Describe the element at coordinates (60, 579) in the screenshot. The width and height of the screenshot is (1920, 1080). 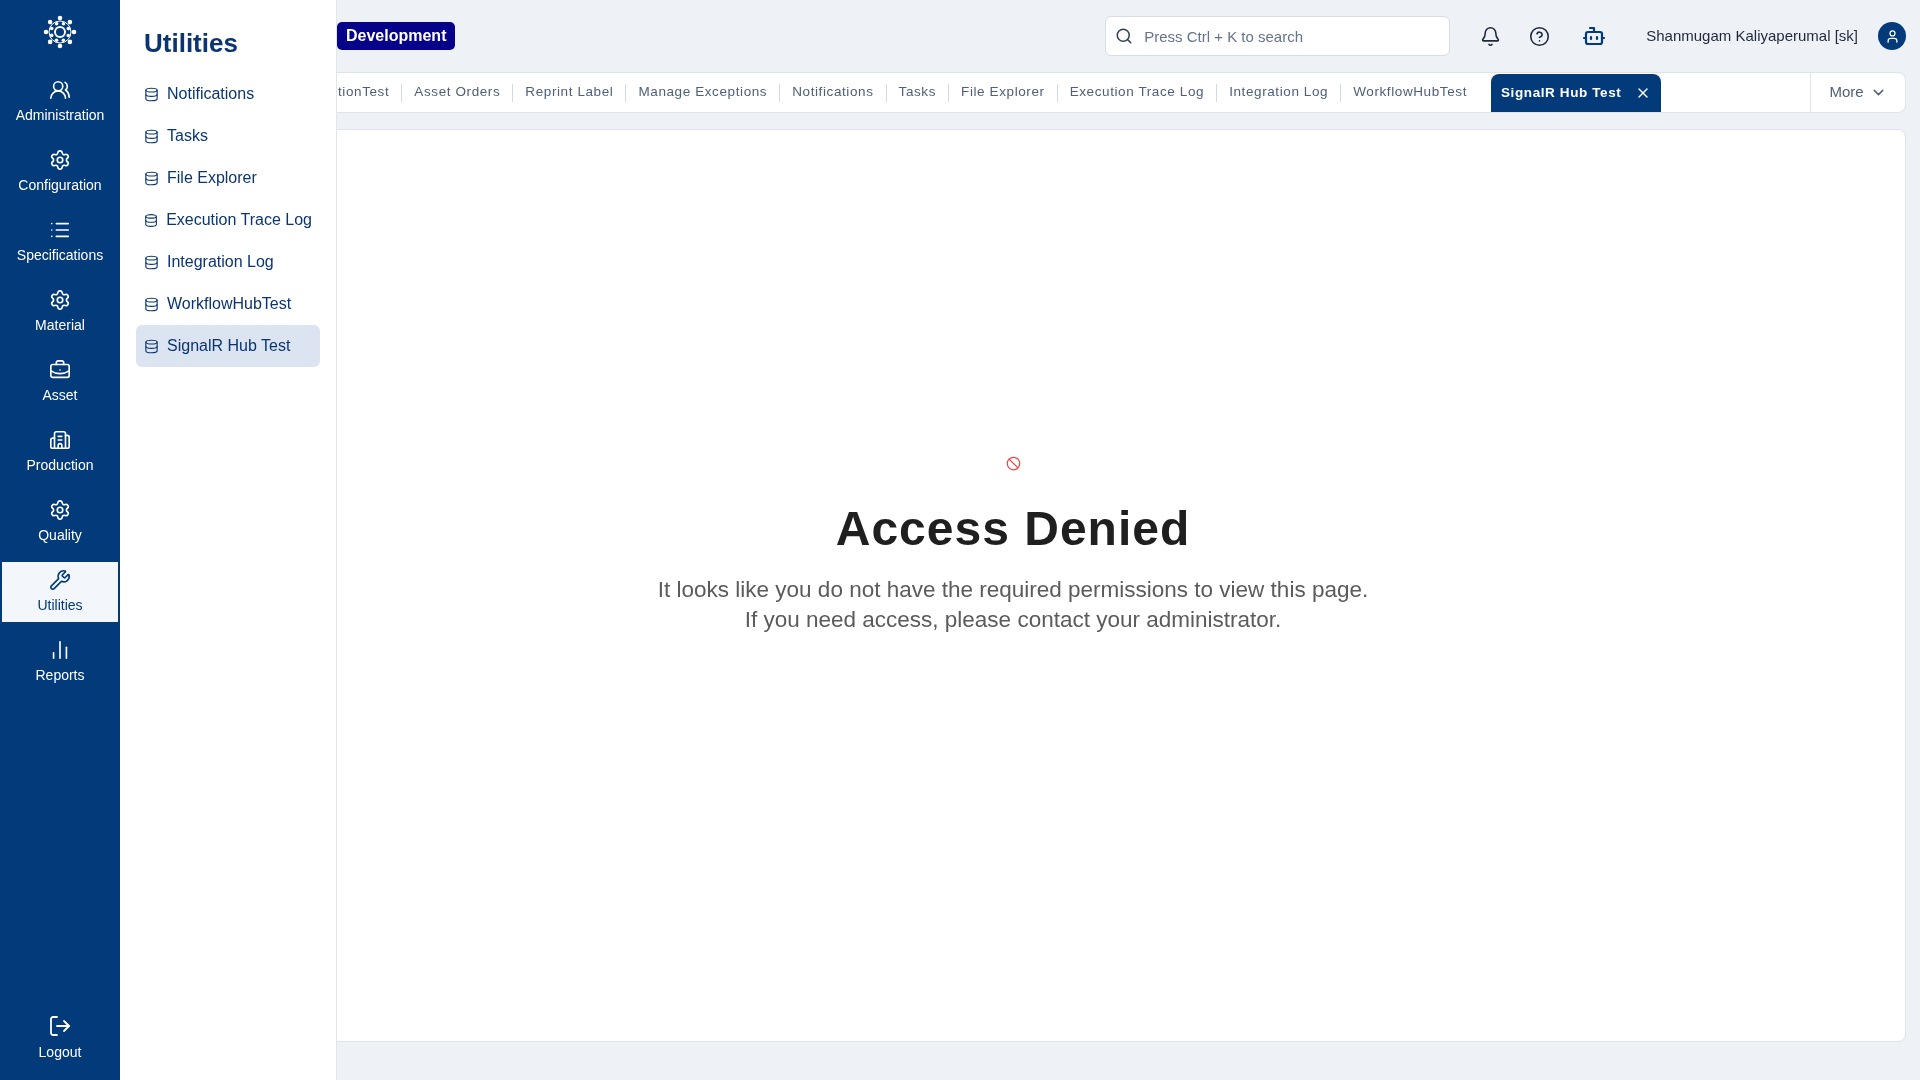
I see `wrench-icon` at that location.